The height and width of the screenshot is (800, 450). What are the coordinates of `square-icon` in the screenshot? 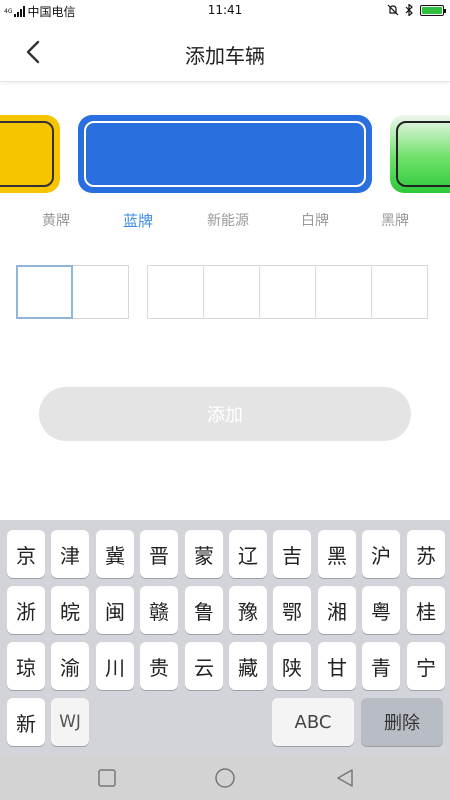 It's located at (107, 778).